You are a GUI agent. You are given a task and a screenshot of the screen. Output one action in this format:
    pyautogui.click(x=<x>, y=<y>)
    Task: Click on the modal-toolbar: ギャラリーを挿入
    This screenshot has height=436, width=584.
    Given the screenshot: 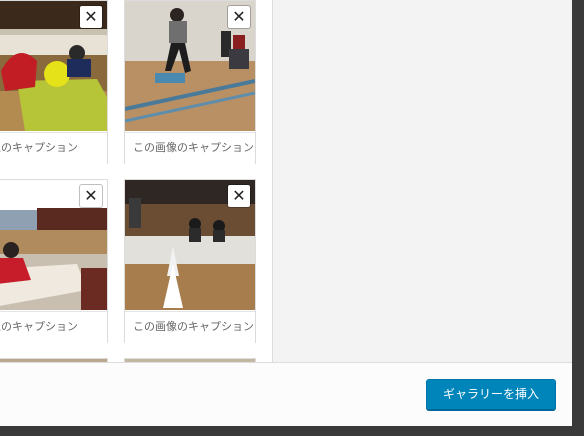 What is the action you would take?
    pyautogui.click(x=286, y=394)
    